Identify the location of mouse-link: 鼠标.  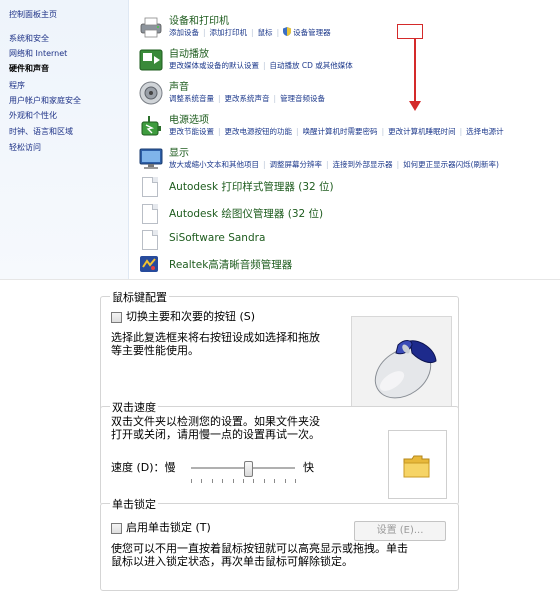
(265, 32).